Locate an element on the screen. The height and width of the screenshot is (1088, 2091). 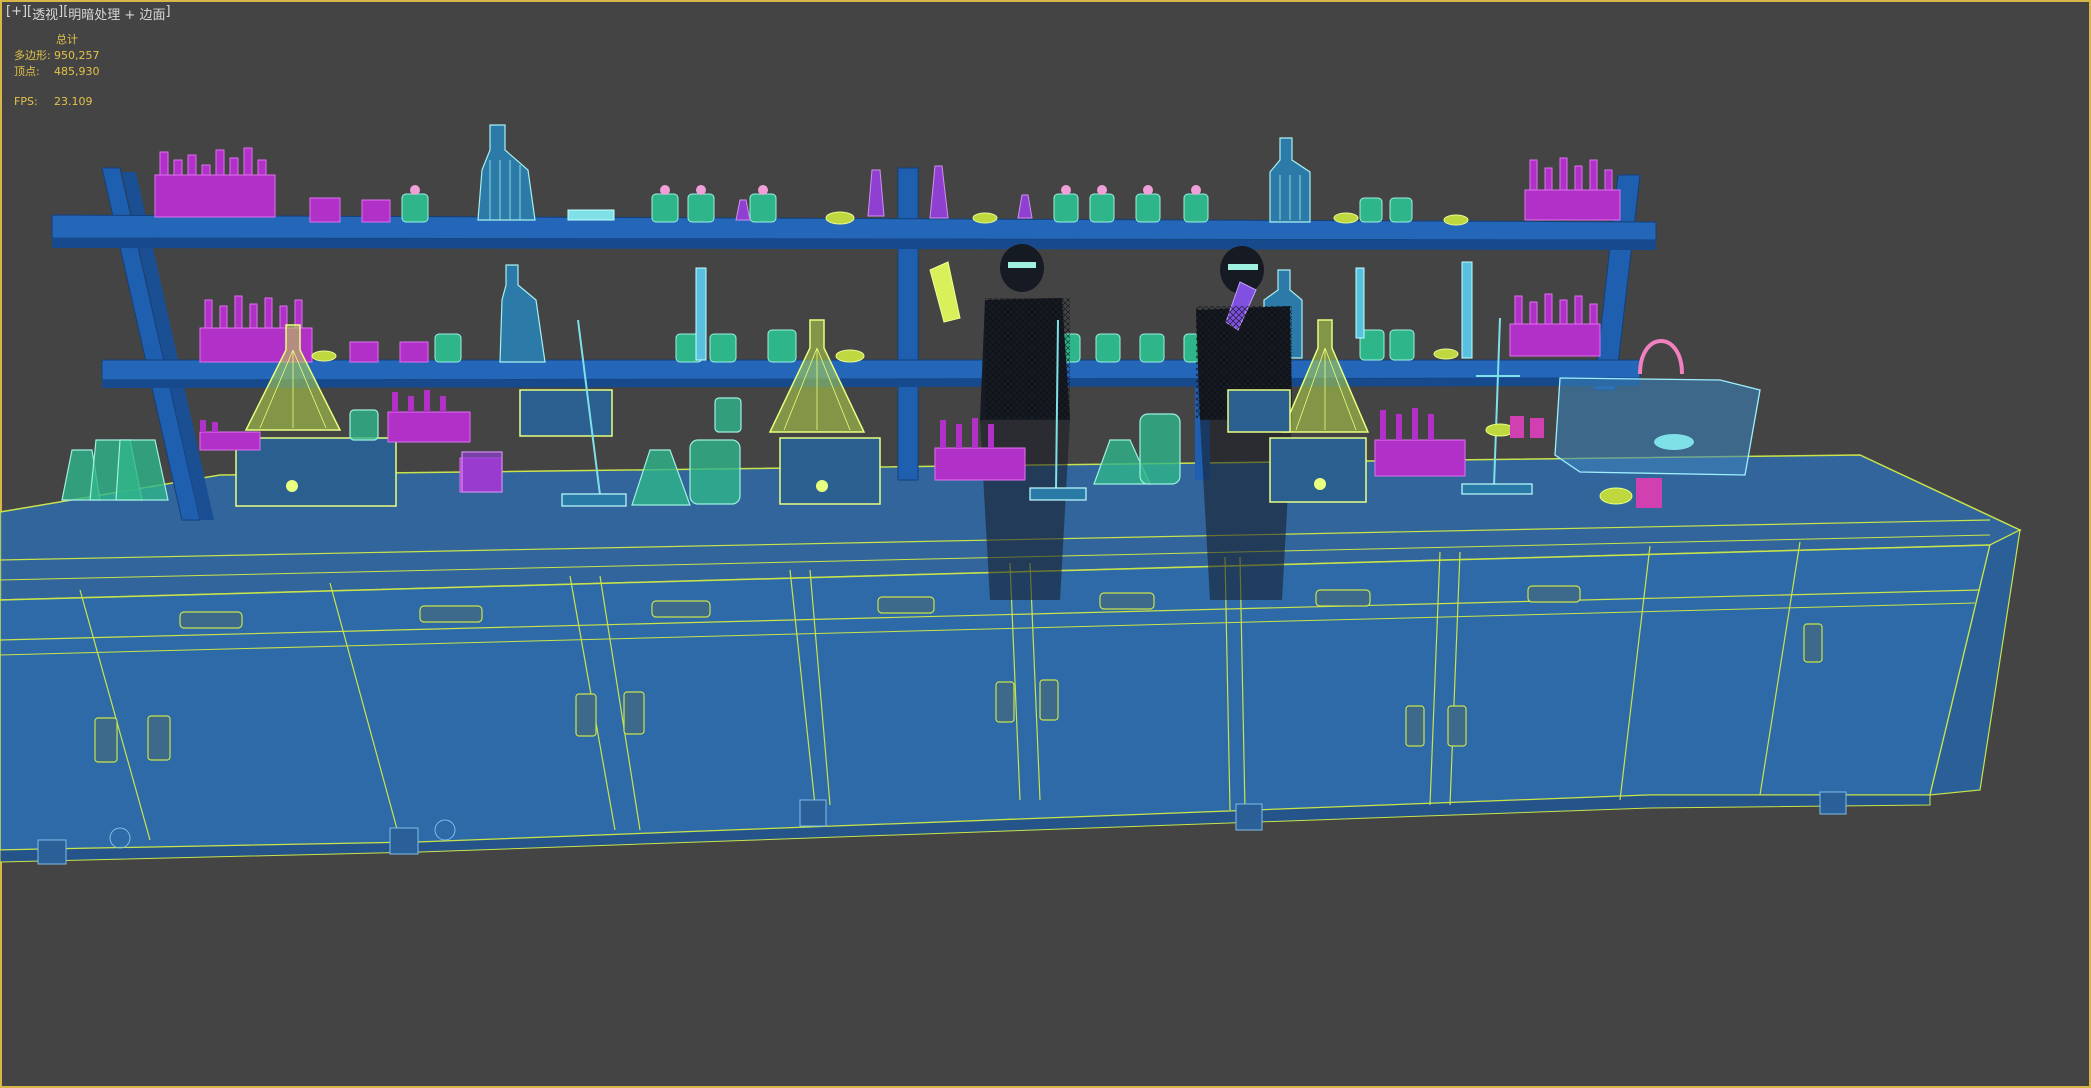
fps-row: FPS: 23.109 is located at coordinates (57, 102).